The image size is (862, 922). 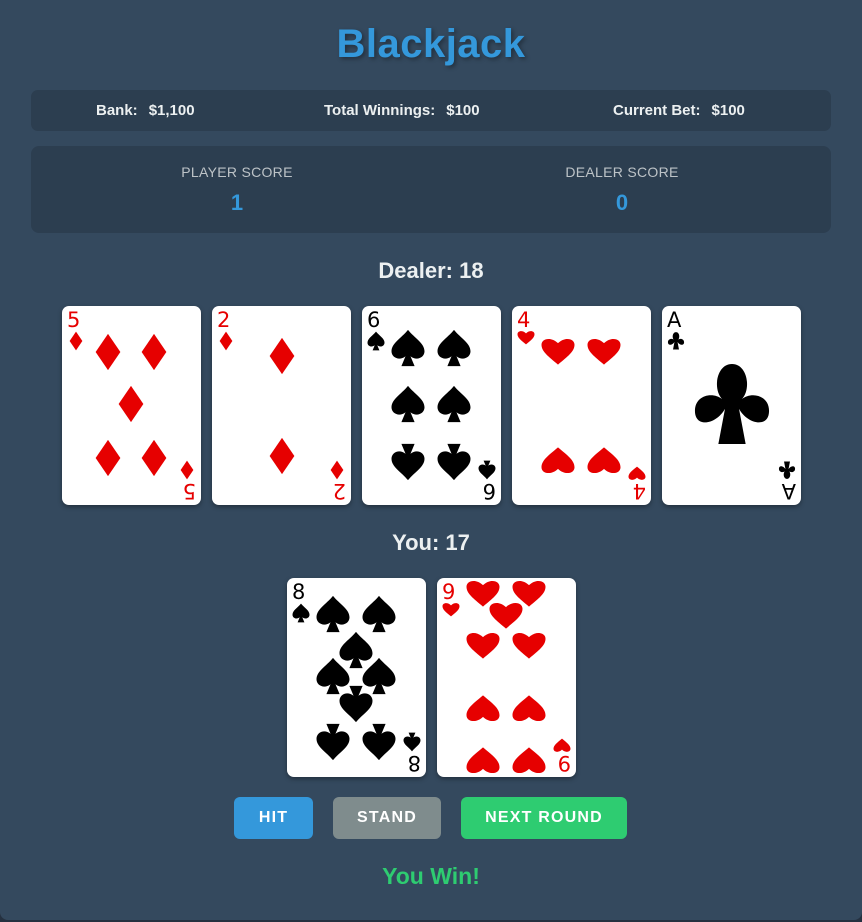 What do you see at coordinates (223, 320) in the screenshot?
I see `card-rank-top: 2` at bounding box center [223, 320].